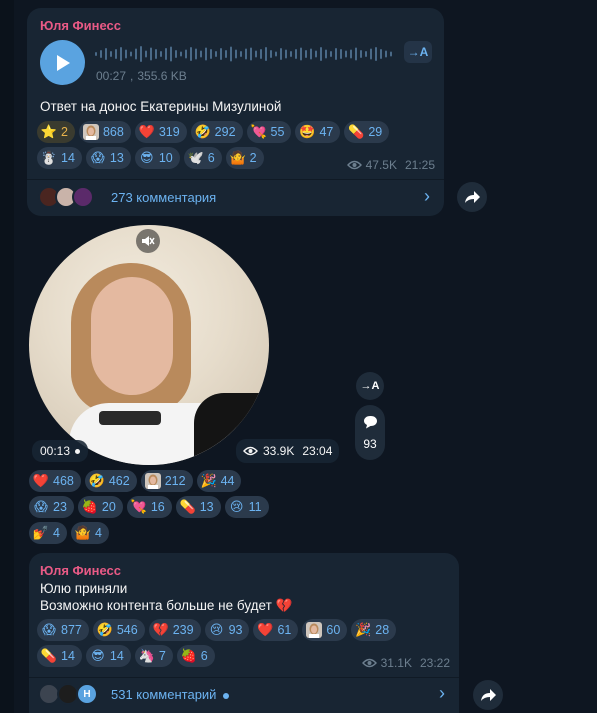 The width and height of the screenshot is (597, 713). Describe the element at coordinates (246, 507) in the screenshot. I see `reaction-chip: 😢 11` at that location.